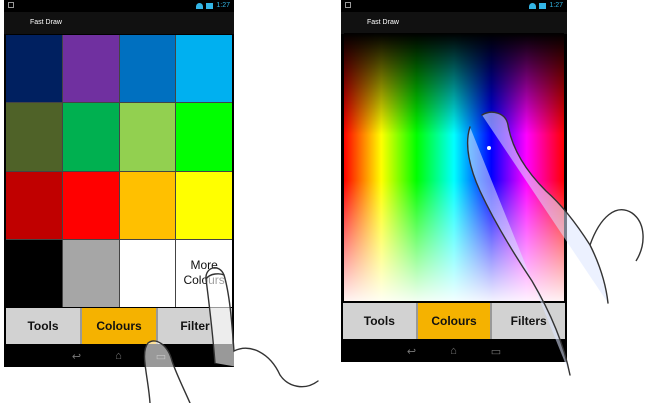  I want to click on more-colours-button: More Colours, so click(204, 273).